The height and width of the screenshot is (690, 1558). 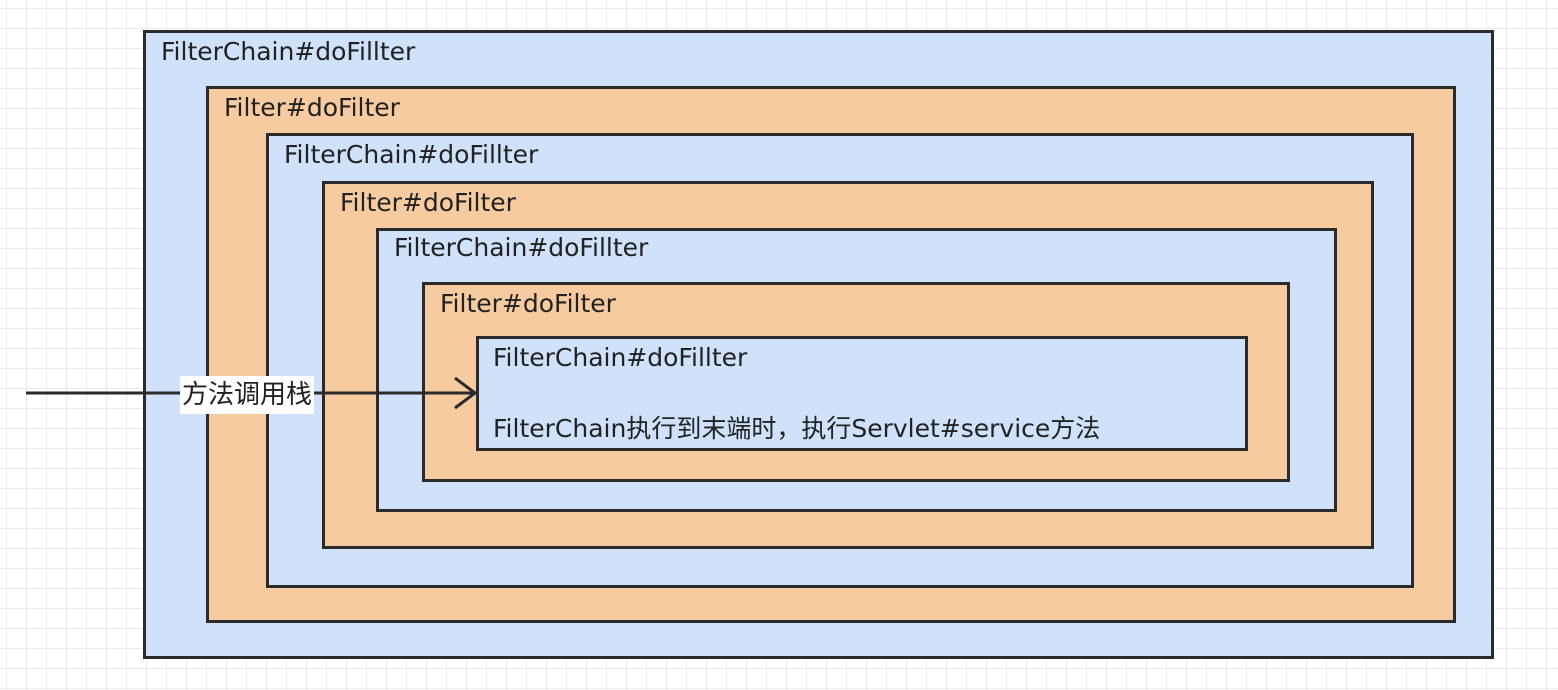 I want to click on call-stack-arrow, so click(x=251, y=393).